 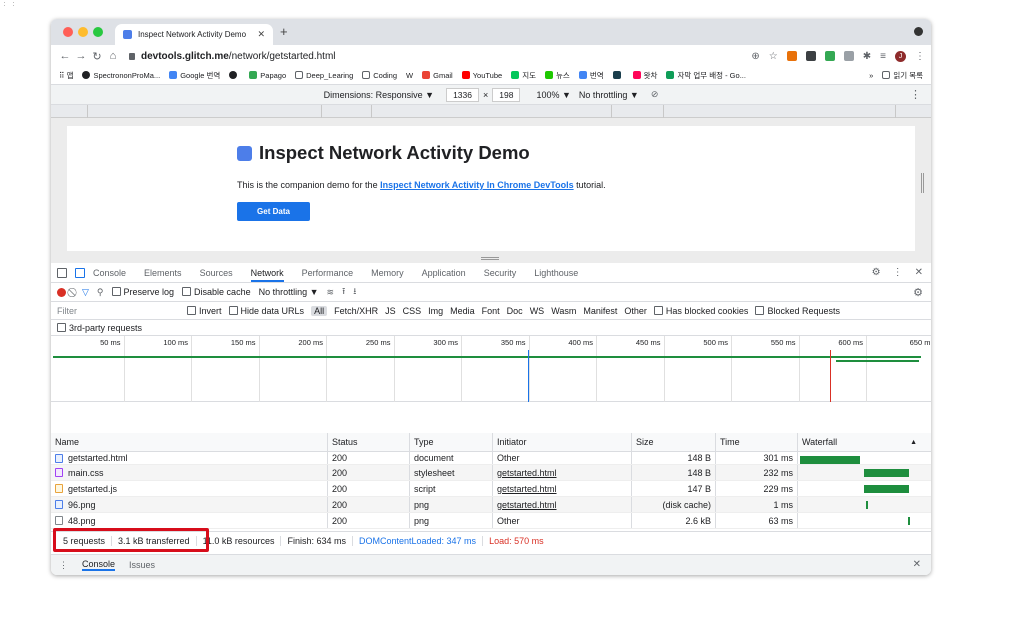 What do you see at coordinates (390, 311) in the screenshot?
I see `type-filter-js: JS` at bounding box center [390, 311].